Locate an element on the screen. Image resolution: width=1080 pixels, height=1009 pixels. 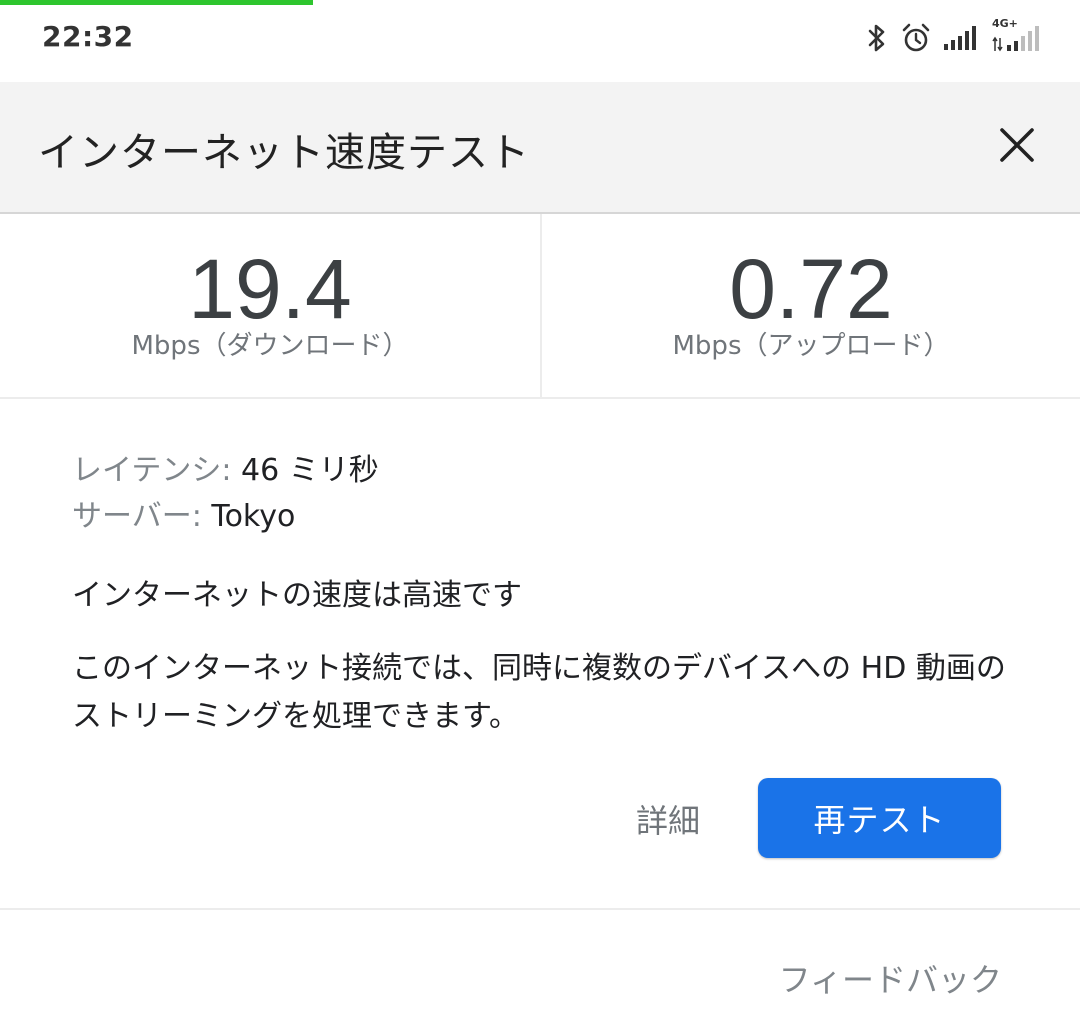
speed-summary-headline: インターネットの速度は高速です is located at coordinates (297, 595).